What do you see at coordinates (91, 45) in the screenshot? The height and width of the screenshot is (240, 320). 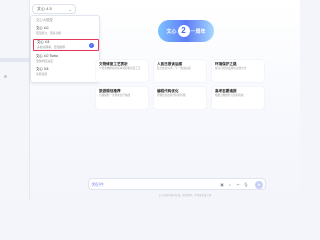 I see `checkmark-icon: ✓` at bounding box center [91, 45].